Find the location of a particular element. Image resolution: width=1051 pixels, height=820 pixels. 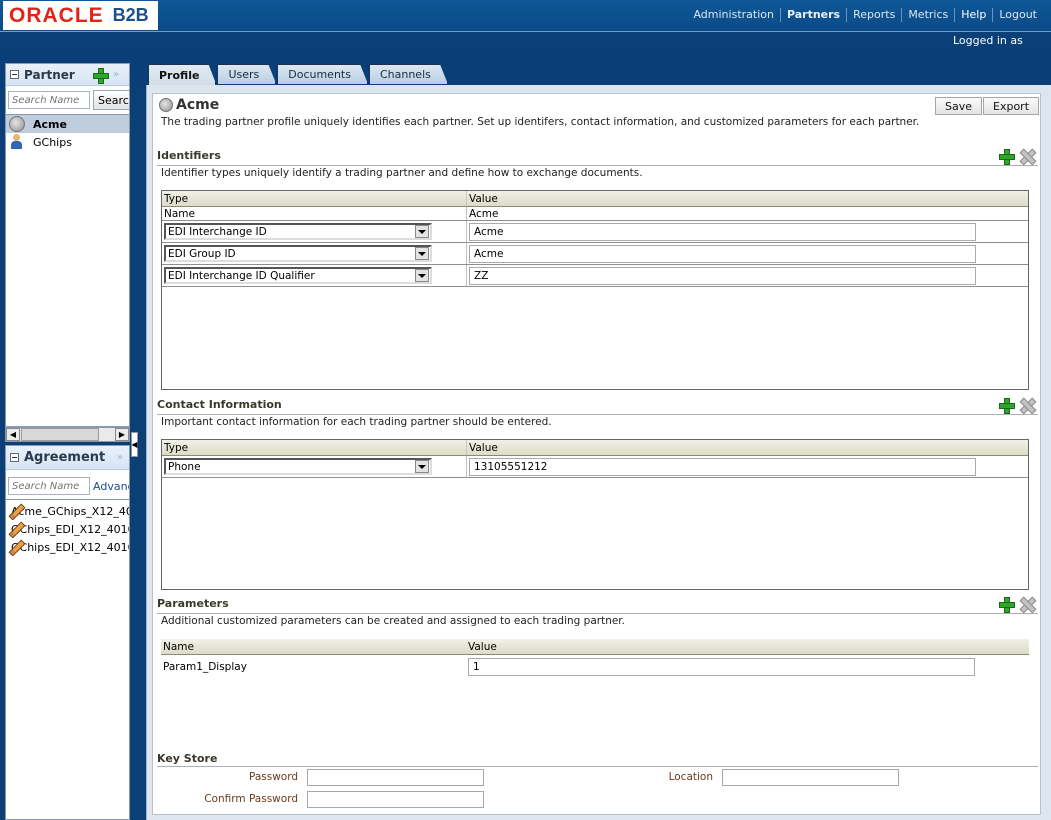

identifier-type-select: EDI Group ID is located at coordinates (298, 253).